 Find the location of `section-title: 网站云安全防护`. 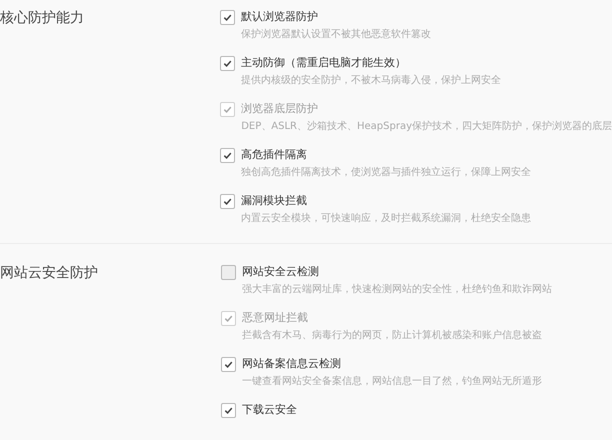

section-title: 网站云安全防护 is located at coordinates (49, 273).